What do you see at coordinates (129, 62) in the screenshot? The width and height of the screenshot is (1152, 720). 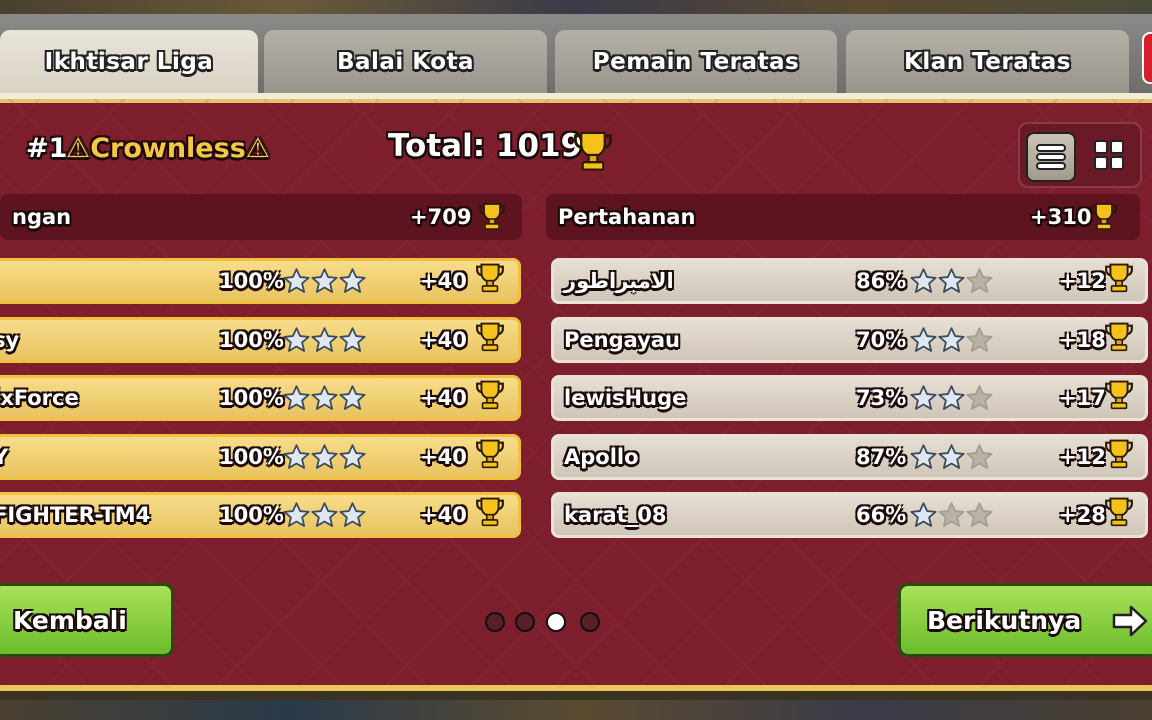 I see `tab-league-overview: Ikhtisar Liga` at bounding box center [129, 62].